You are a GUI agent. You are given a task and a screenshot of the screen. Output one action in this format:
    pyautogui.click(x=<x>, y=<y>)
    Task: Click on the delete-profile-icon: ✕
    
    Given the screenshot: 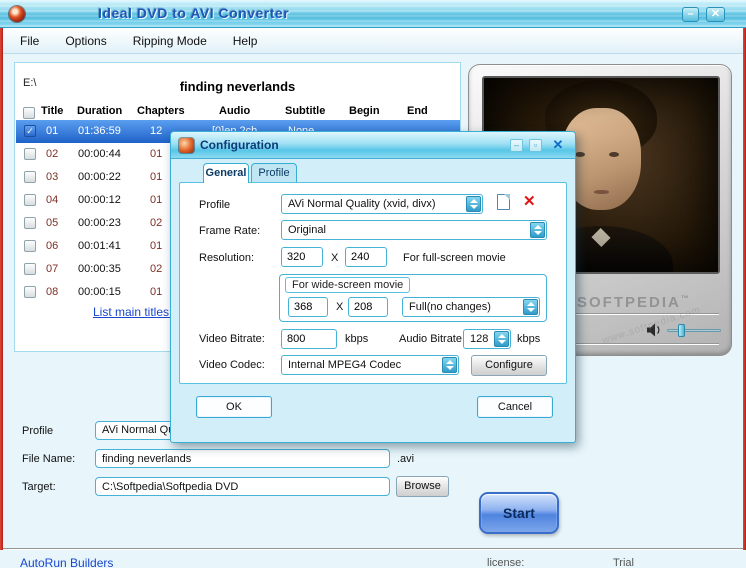 What is the action you would take?
    pyautogui.click(x=529, y=201)
    